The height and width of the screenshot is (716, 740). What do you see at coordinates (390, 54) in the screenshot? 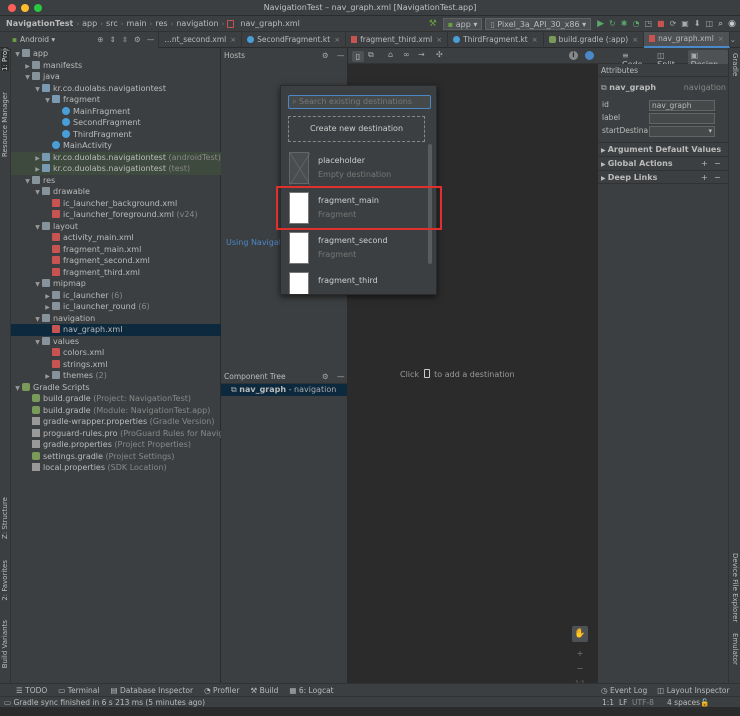
I see `home-icon: ⌂` at bounding box center [390, 54].